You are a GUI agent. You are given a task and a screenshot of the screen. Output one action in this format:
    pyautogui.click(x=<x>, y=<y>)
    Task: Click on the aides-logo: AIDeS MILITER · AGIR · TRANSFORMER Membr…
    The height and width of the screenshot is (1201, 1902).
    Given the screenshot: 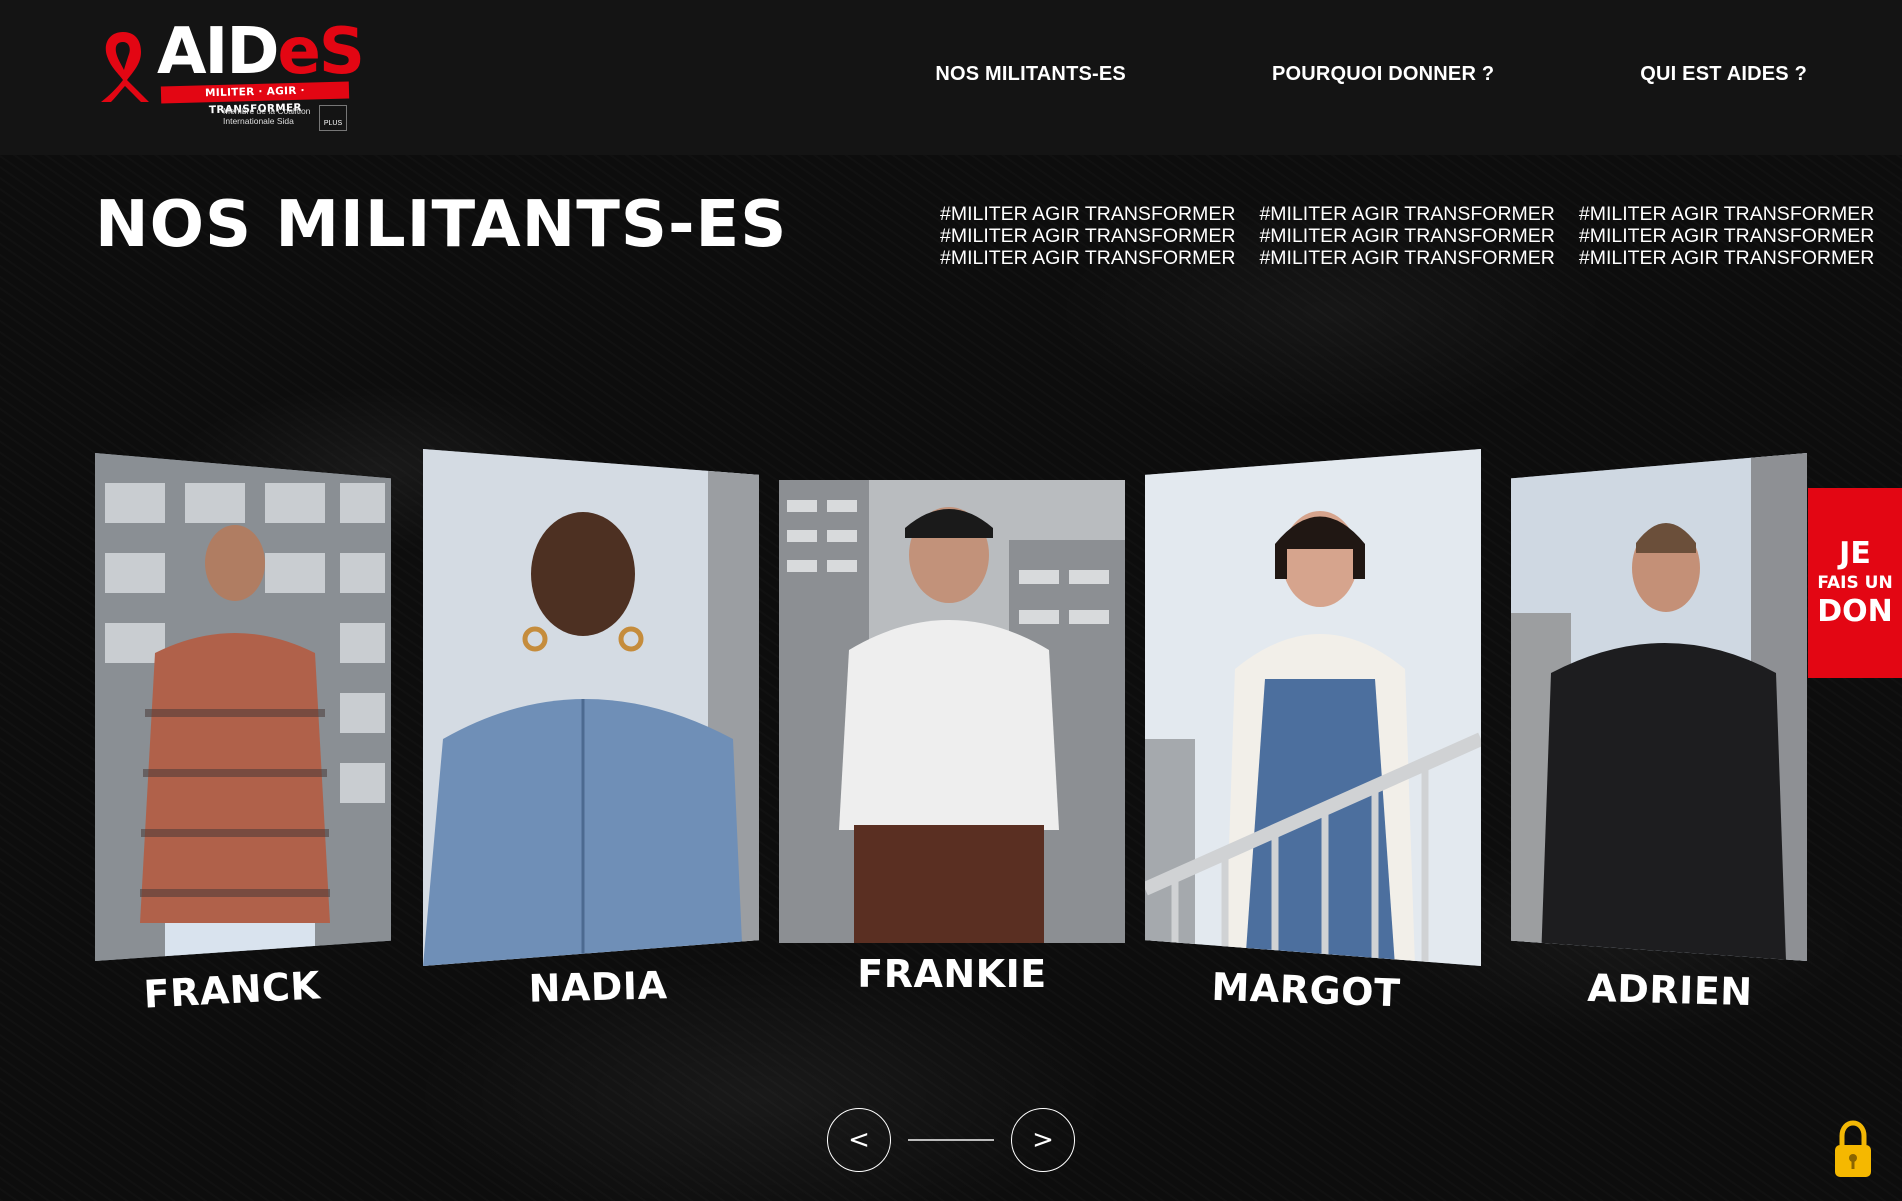 What is the action you would take?
    pyautogui.click(x=230, y=75)
    